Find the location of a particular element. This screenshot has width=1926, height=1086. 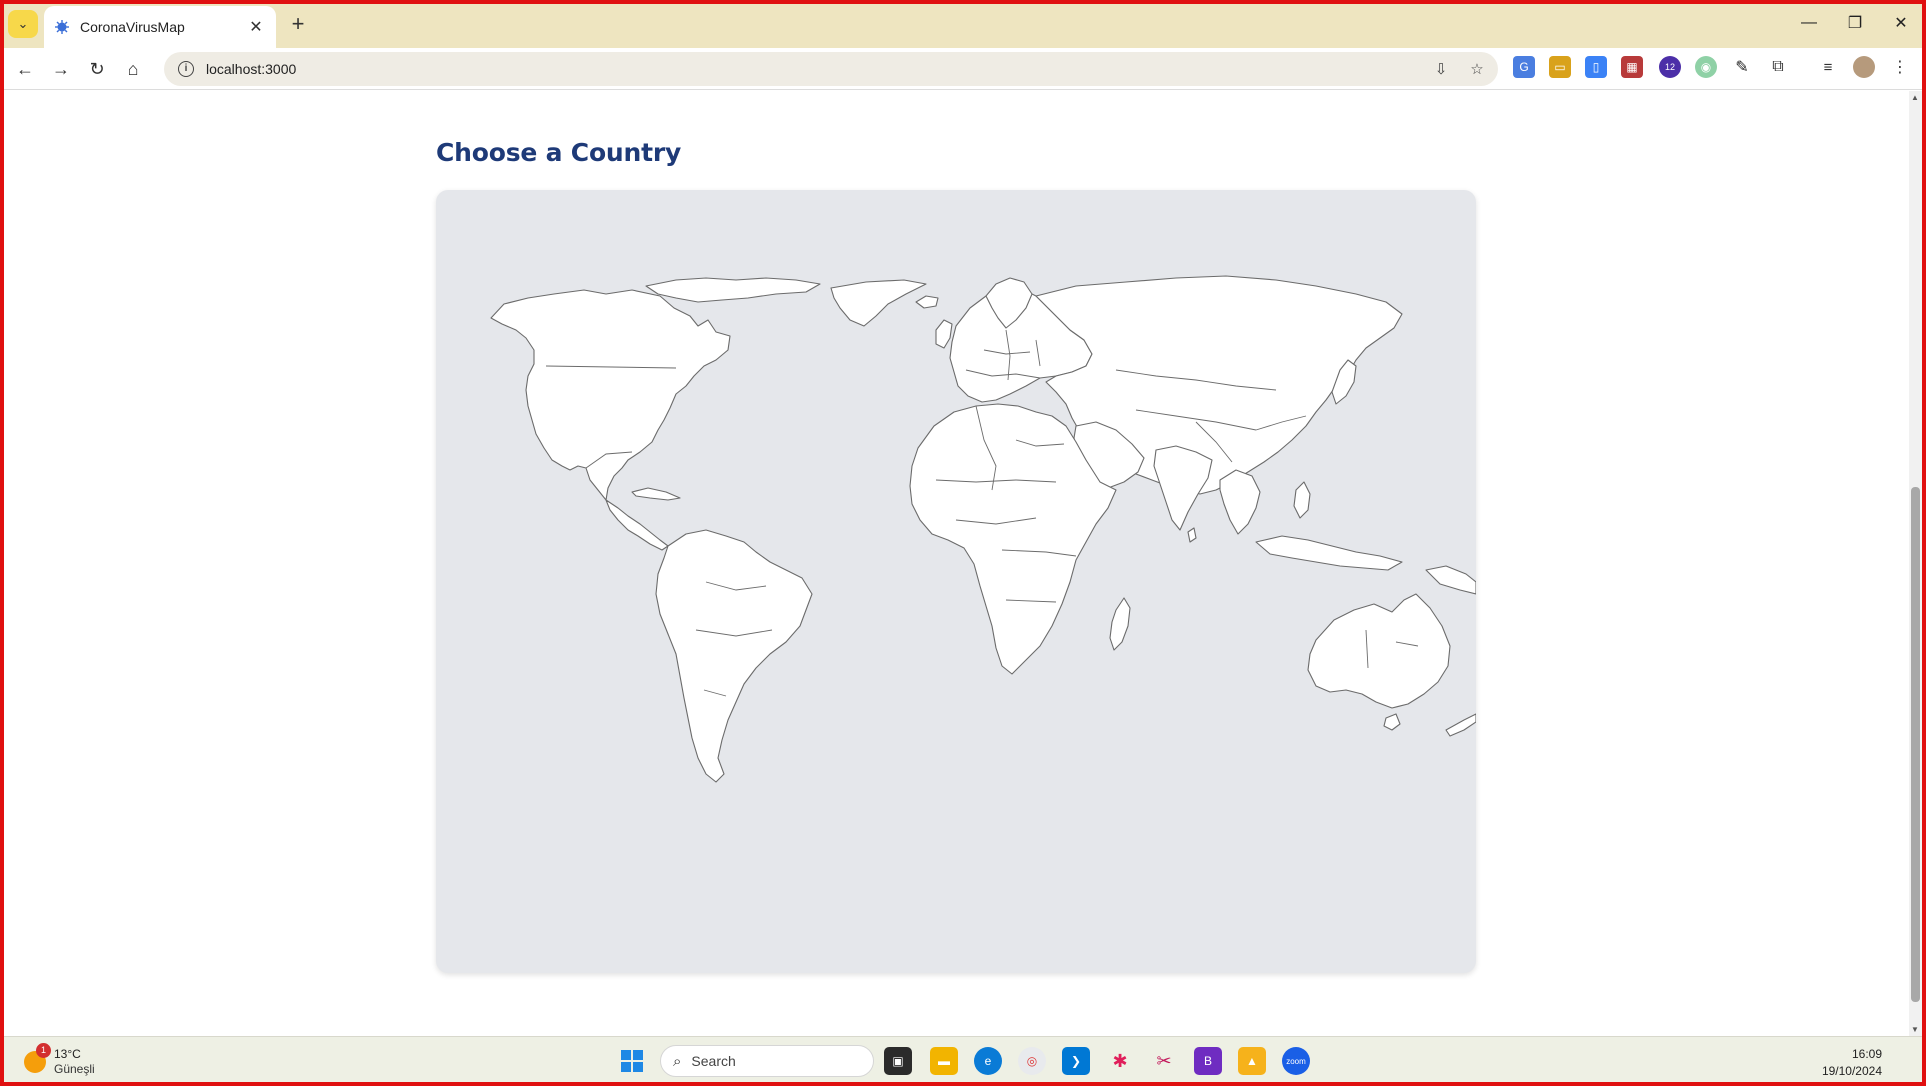

slack-icon: ✱ is located at coordinates (1120, 1061).